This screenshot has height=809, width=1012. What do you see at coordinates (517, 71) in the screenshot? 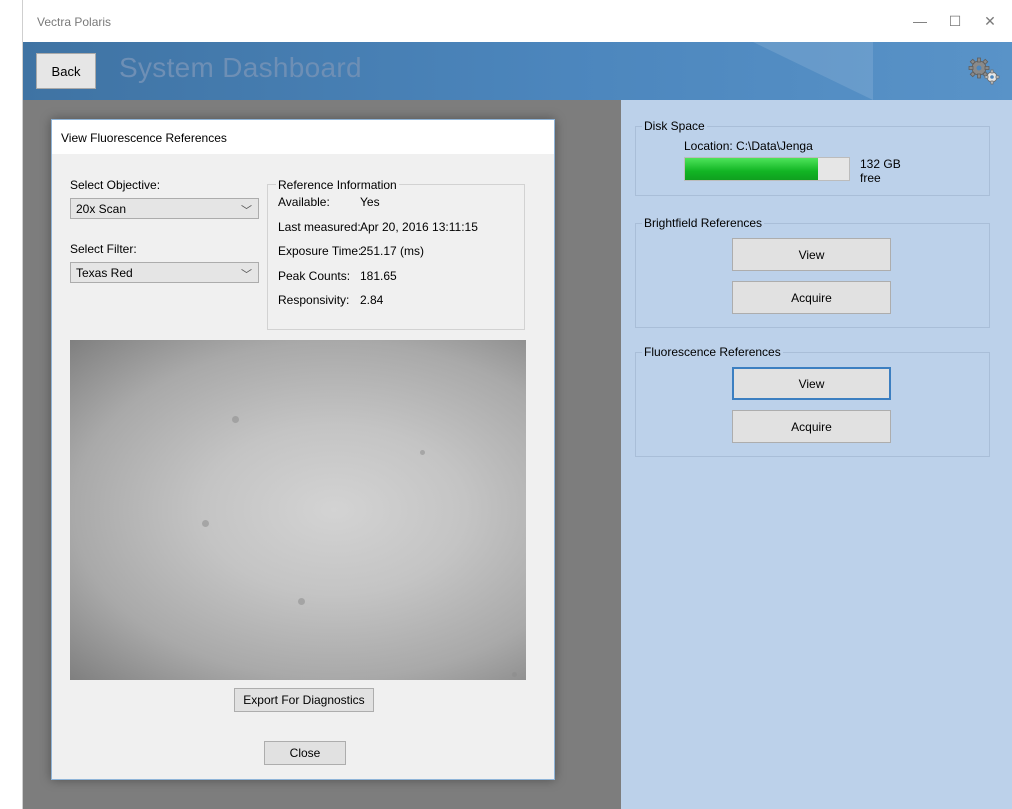
I see `dashboard-header: Back System Dashboard` at bounding box center [517, 71].